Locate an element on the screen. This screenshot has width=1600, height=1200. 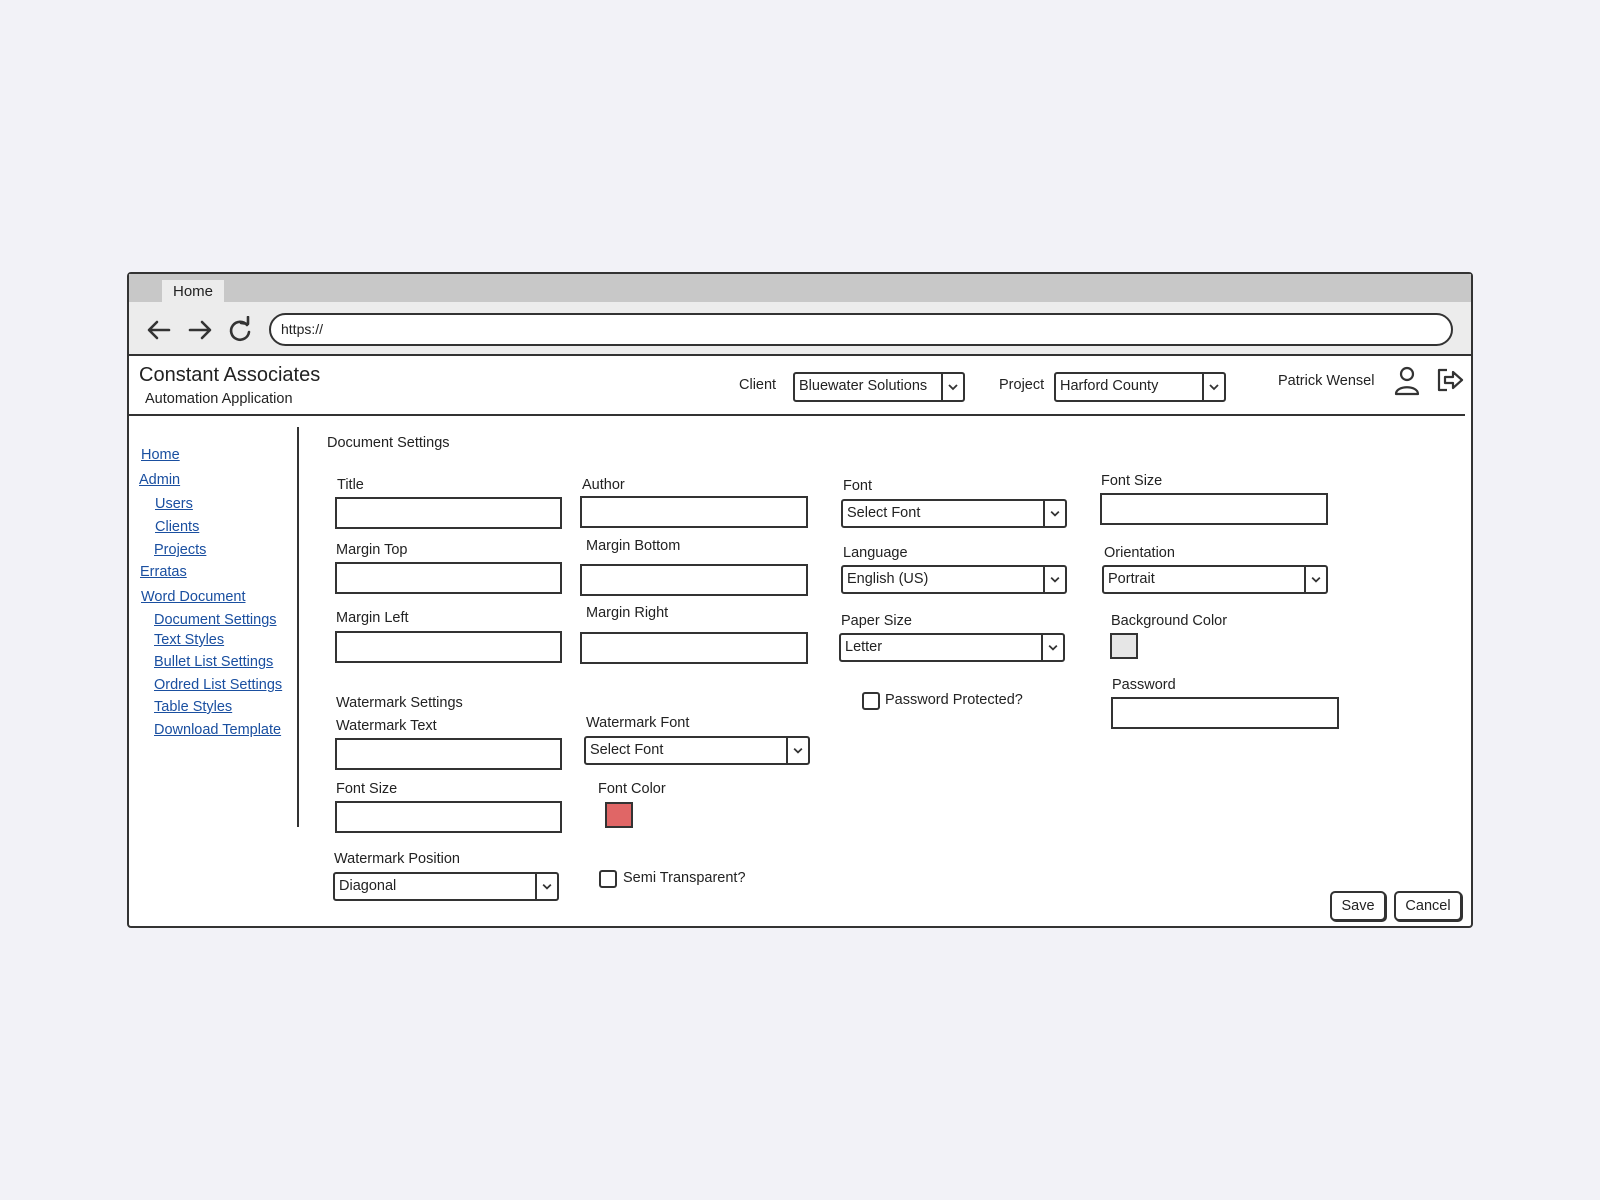
reload-icon is located at coordinates (240, 330).